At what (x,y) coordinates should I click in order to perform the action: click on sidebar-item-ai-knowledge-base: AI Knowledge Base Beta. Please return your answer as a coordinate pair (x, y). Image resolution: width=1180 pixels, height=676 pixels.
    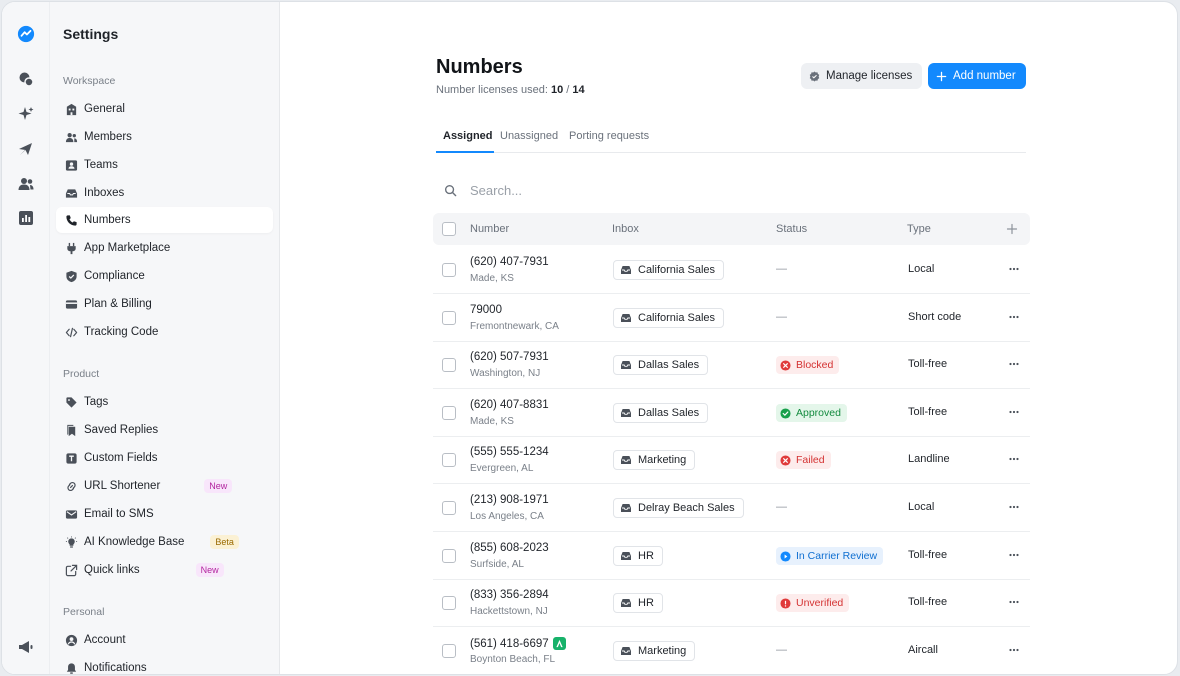
    Looking at the image, I should click on (164, 542).